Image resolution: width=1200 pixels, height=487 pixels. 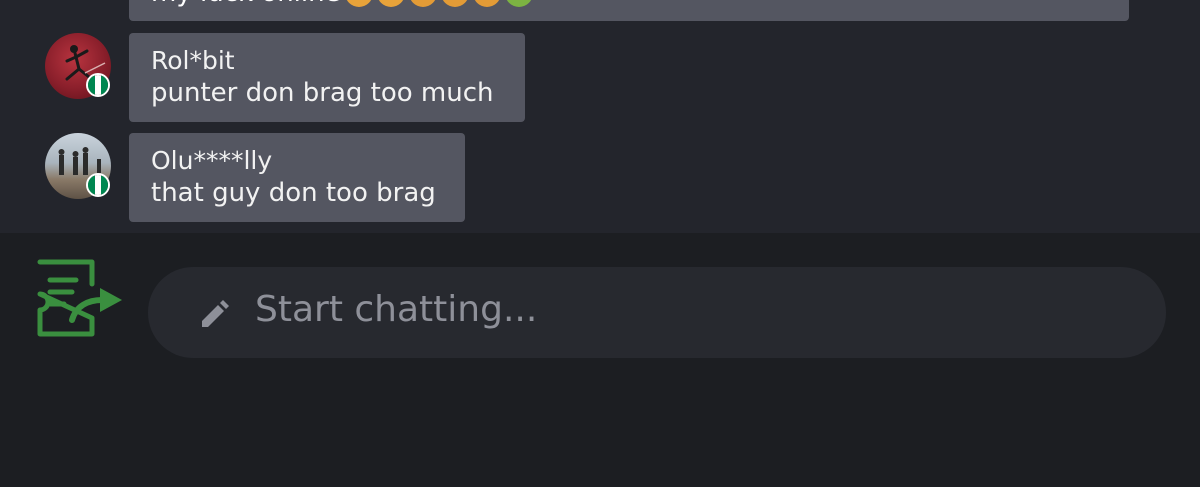 What do you see at coordinates (629, 10) in the screenshot?
I see `chat-bubble: my luck online` at bounding box center [629, 10].